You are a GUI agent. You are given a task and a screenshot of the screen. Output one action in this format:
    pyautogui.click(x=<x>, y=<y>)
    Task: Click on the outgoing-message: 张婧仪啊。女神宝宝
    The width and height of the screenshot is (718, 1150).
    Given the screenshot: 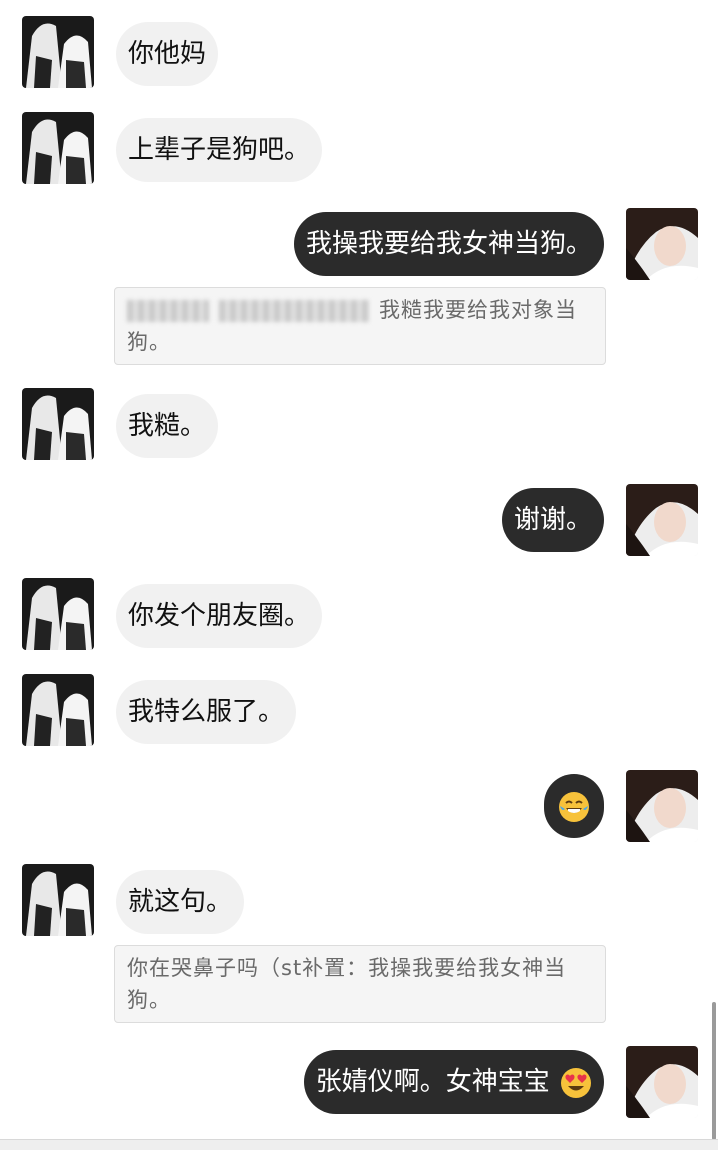 What is the action you would take?
    pyautogui.click(x=453, y=1082)
    